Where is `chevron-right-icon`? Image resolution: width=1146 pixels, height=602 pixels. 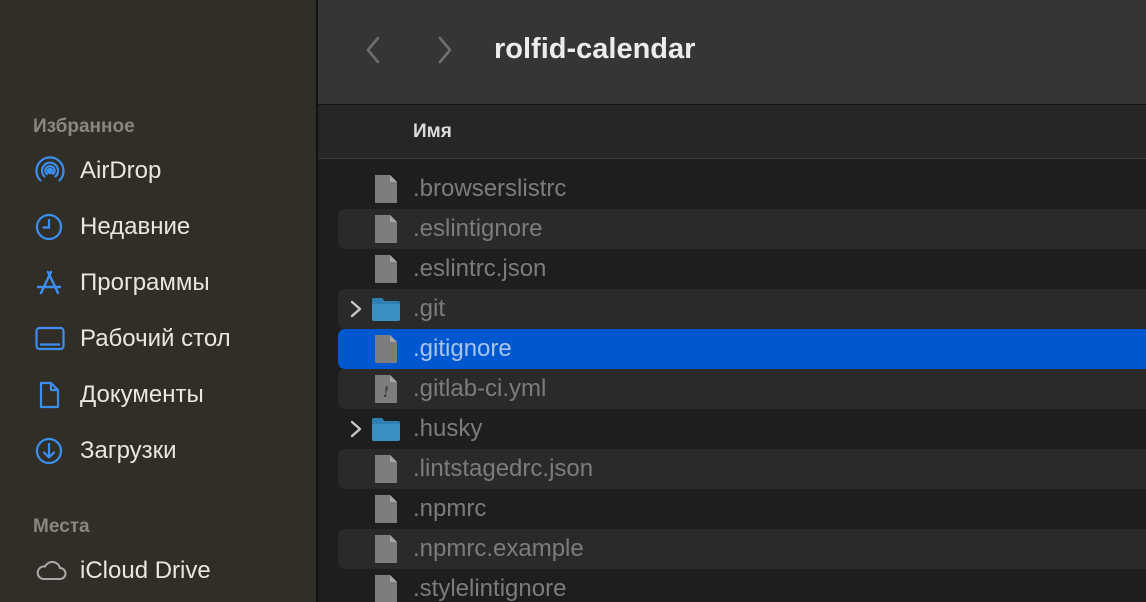
chevron-right-icon is located at coordinates (445, 52).